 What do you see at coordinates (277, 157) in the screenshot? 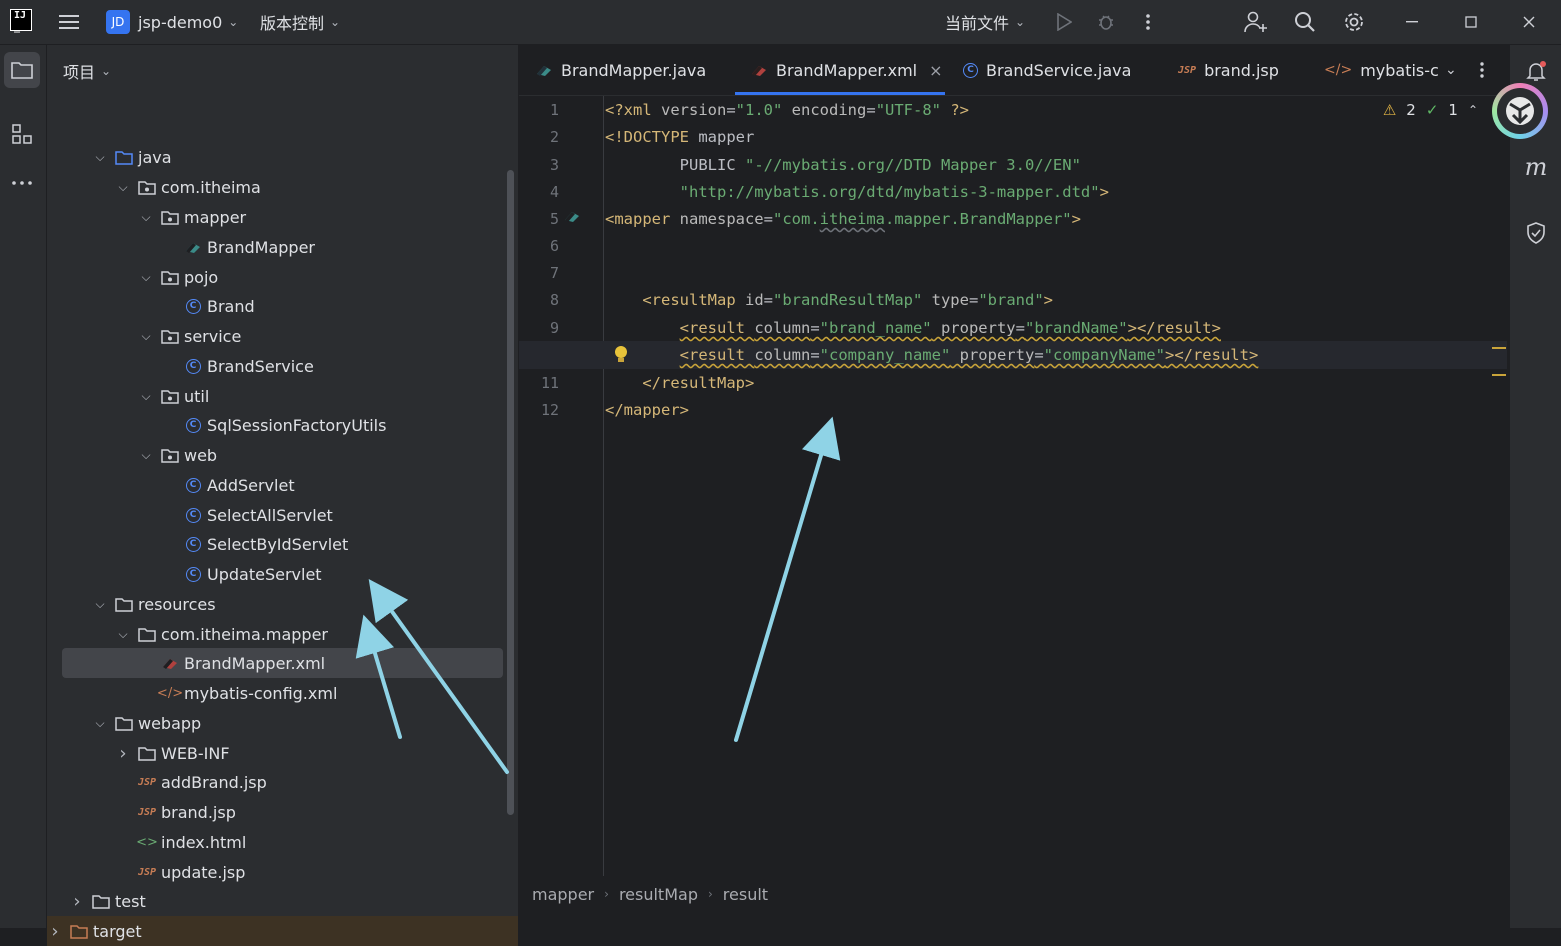
I see `tree-item: ⌵ java` at bounding box center [277, 157].